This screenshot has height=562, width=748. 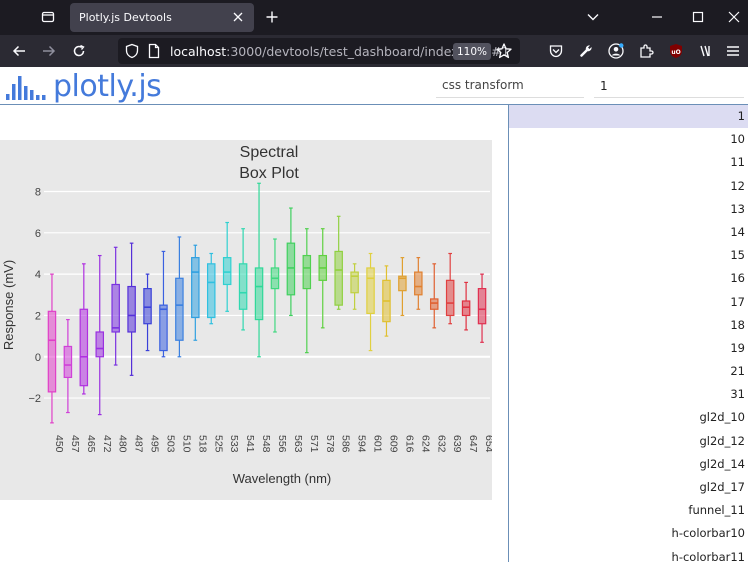 I want to click on y-tick-label: 0, so click(x=38, y=358).